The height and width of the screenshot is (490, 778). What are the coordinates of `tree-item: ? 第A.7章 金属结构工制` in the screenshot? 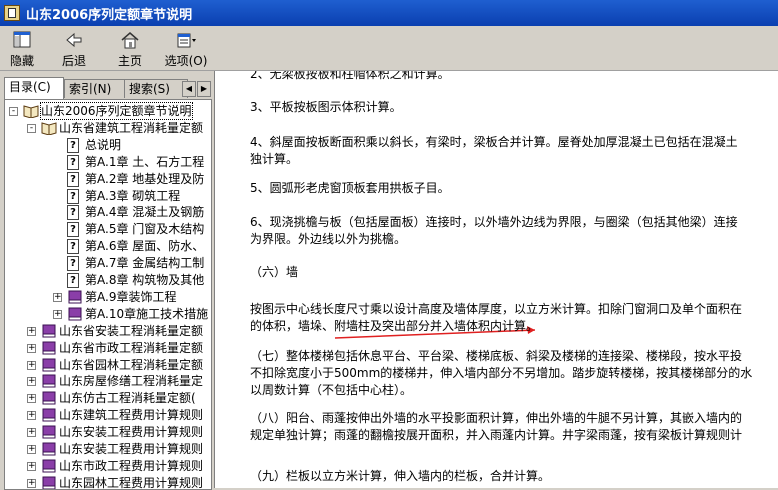 It's located at (108, 263).